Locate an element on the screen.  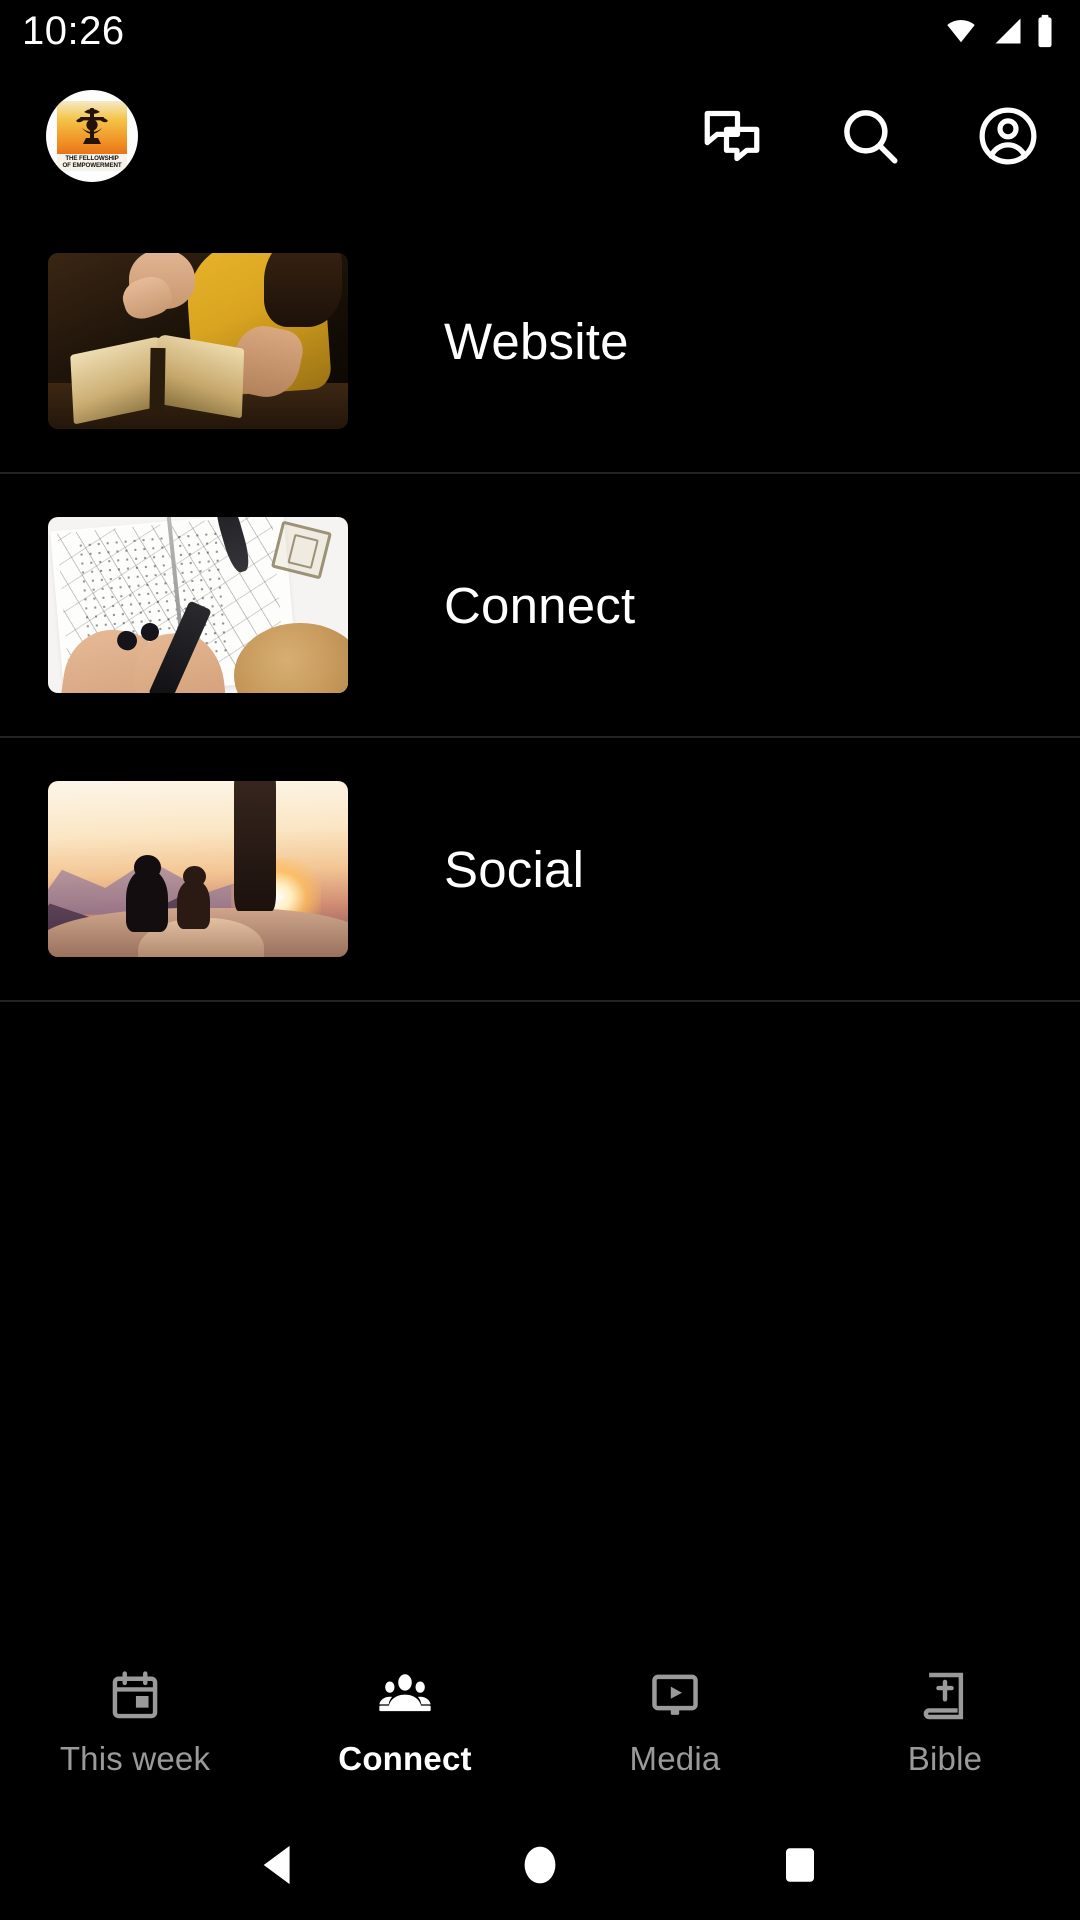
header-actions is located at coordinates (870, 136).